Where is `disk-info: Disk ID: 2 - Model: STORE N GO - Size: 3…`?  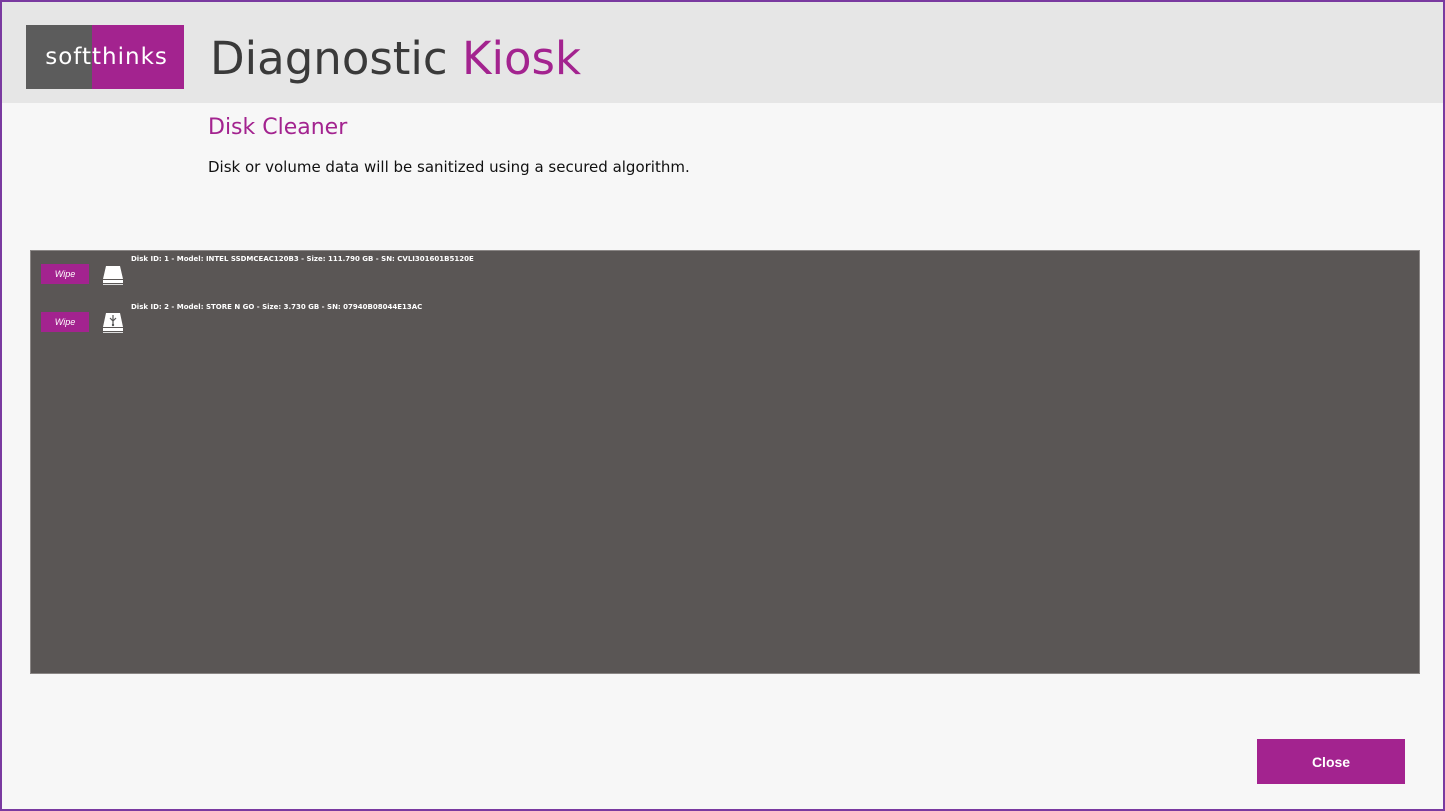 disk-info: Disk ID: 2 - Model: STORE N GO - Size: 3… is located at coordinates (277, 307).